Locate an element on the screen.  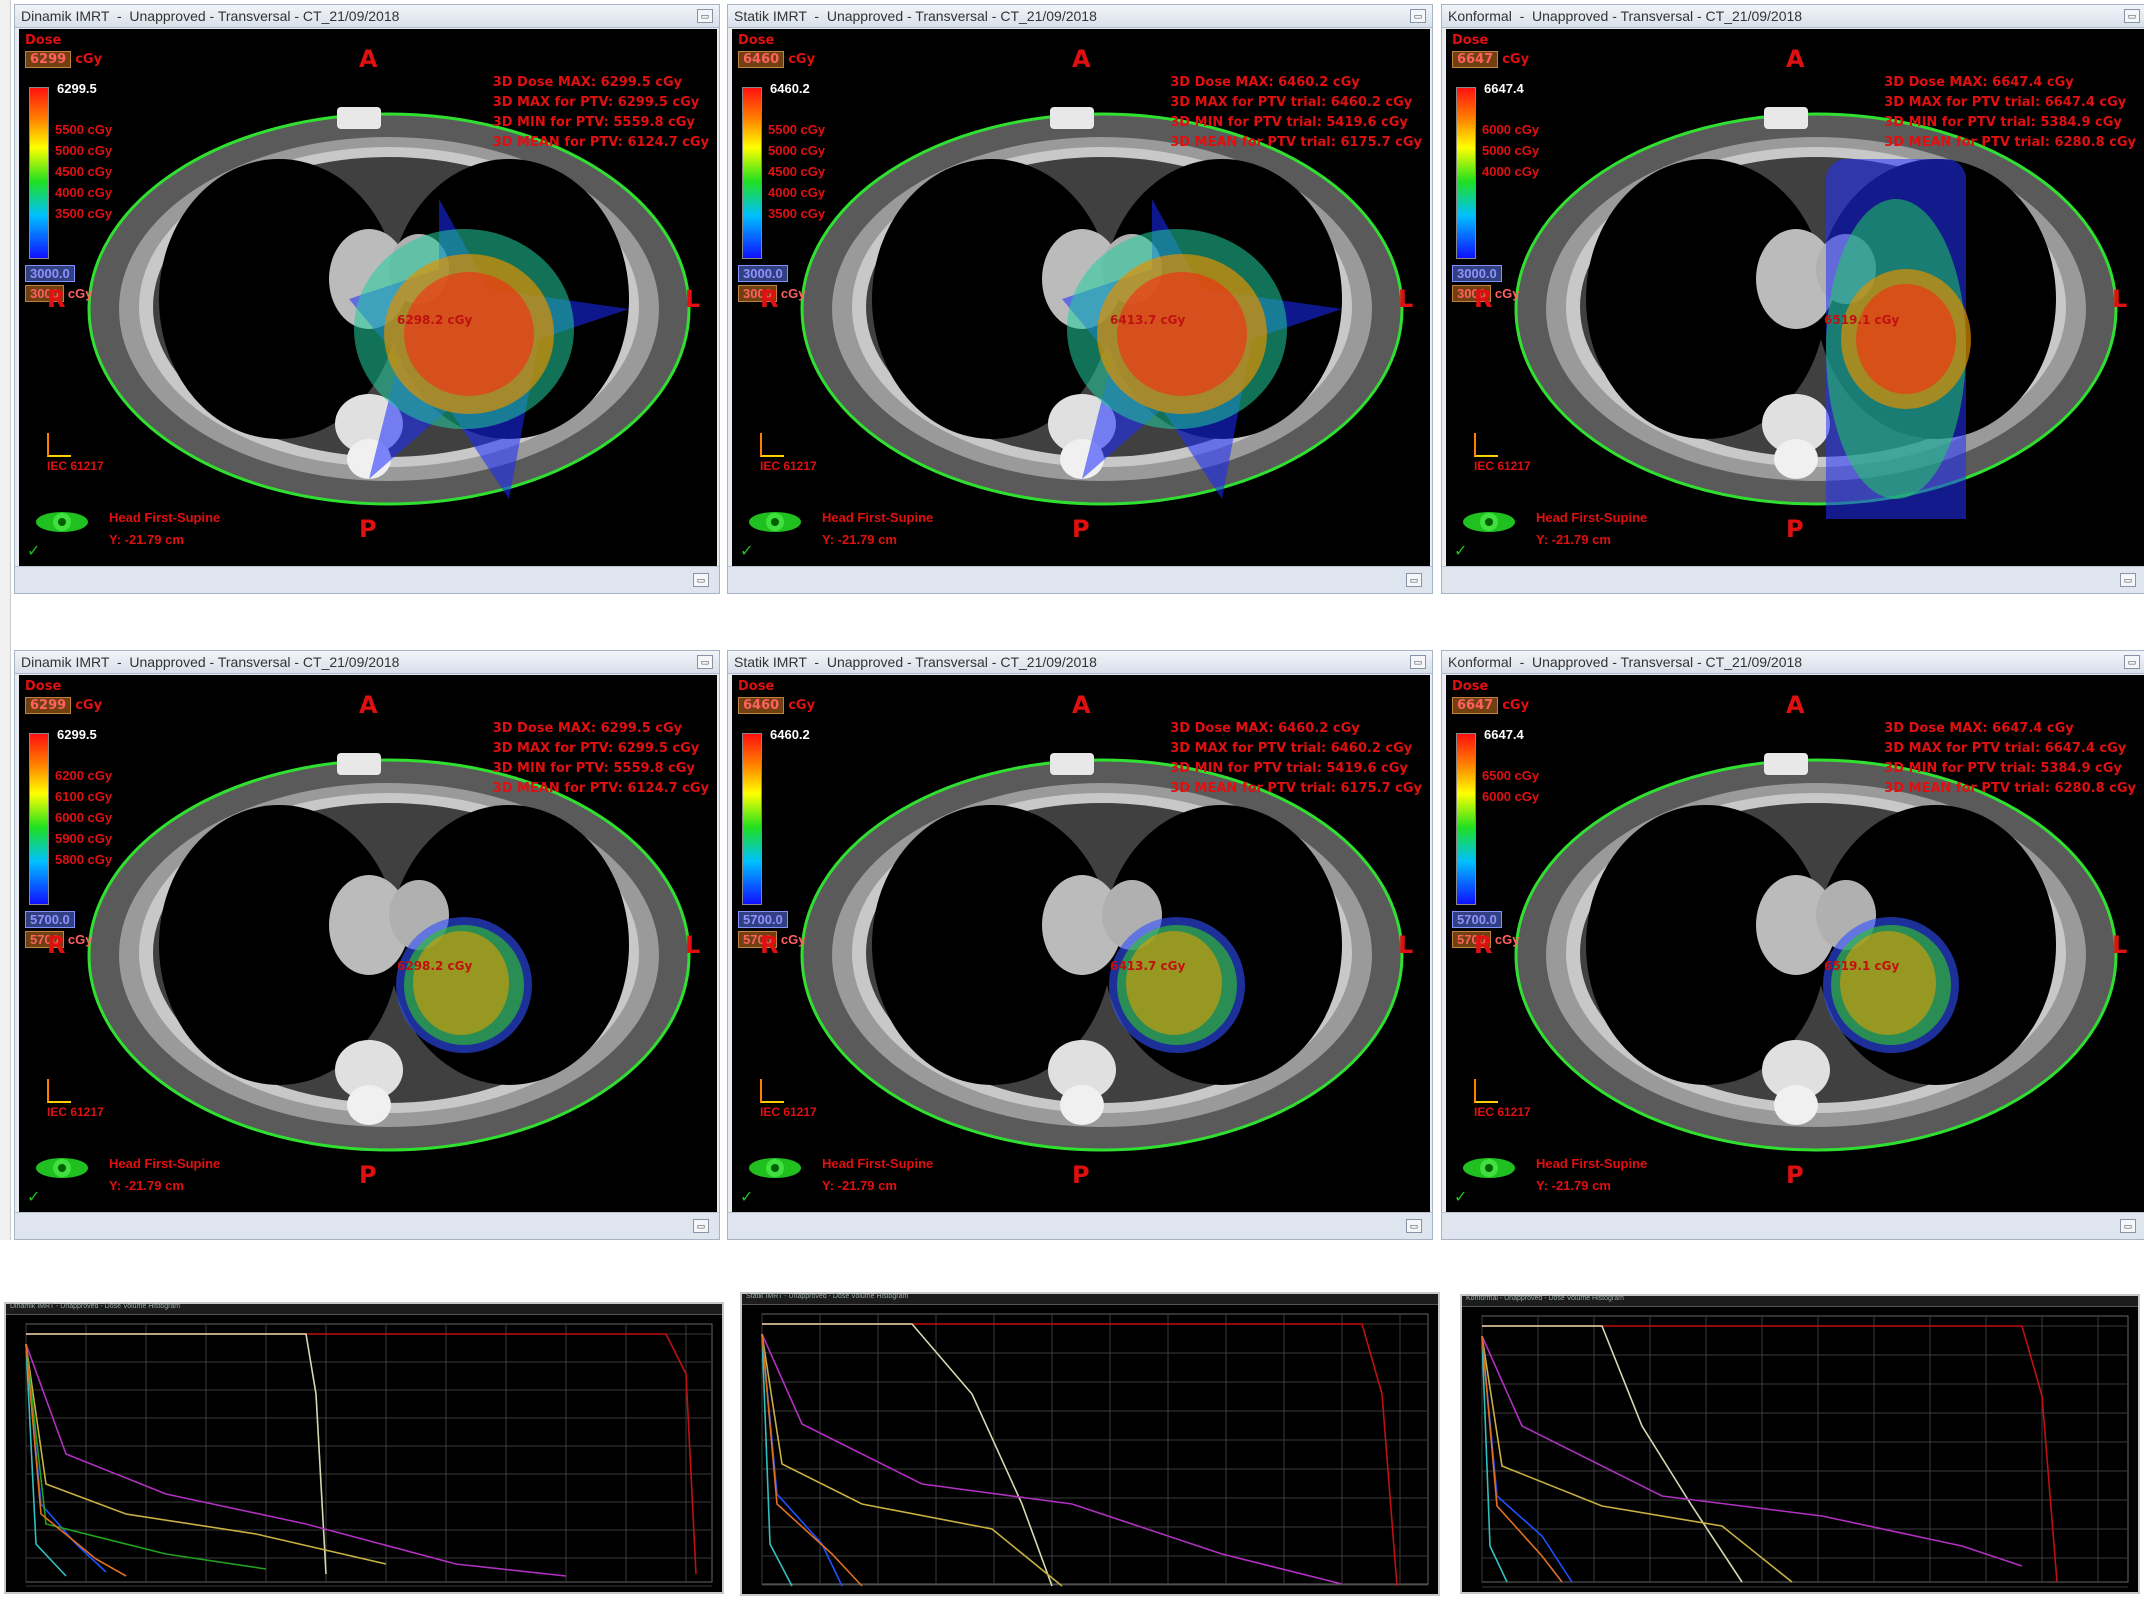
legend-ticks: 6500 cGy 6000 cGy is located at coordinates (1510, 786).